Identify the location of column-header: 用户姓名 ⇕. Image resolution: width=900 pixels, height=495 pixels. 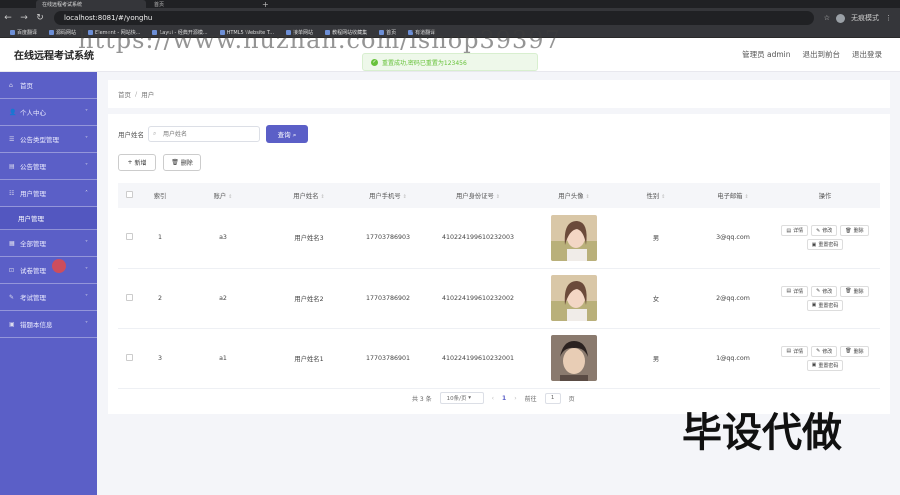
(309, 195).